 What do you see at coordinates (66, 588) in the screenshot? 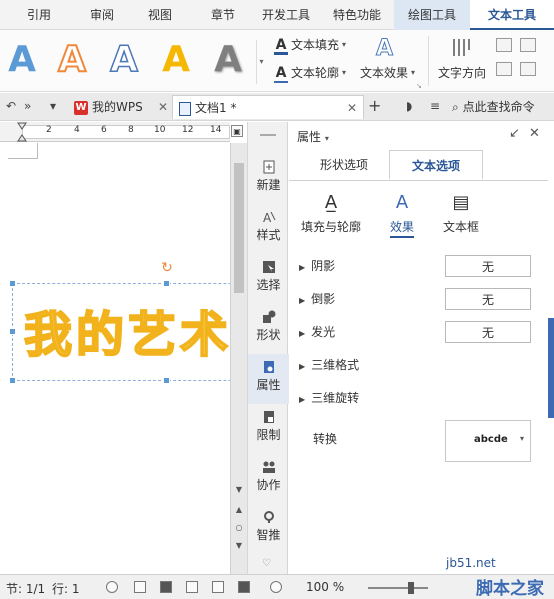
I see `line-indicator: 行: 1` at bounding box center [66, 588].